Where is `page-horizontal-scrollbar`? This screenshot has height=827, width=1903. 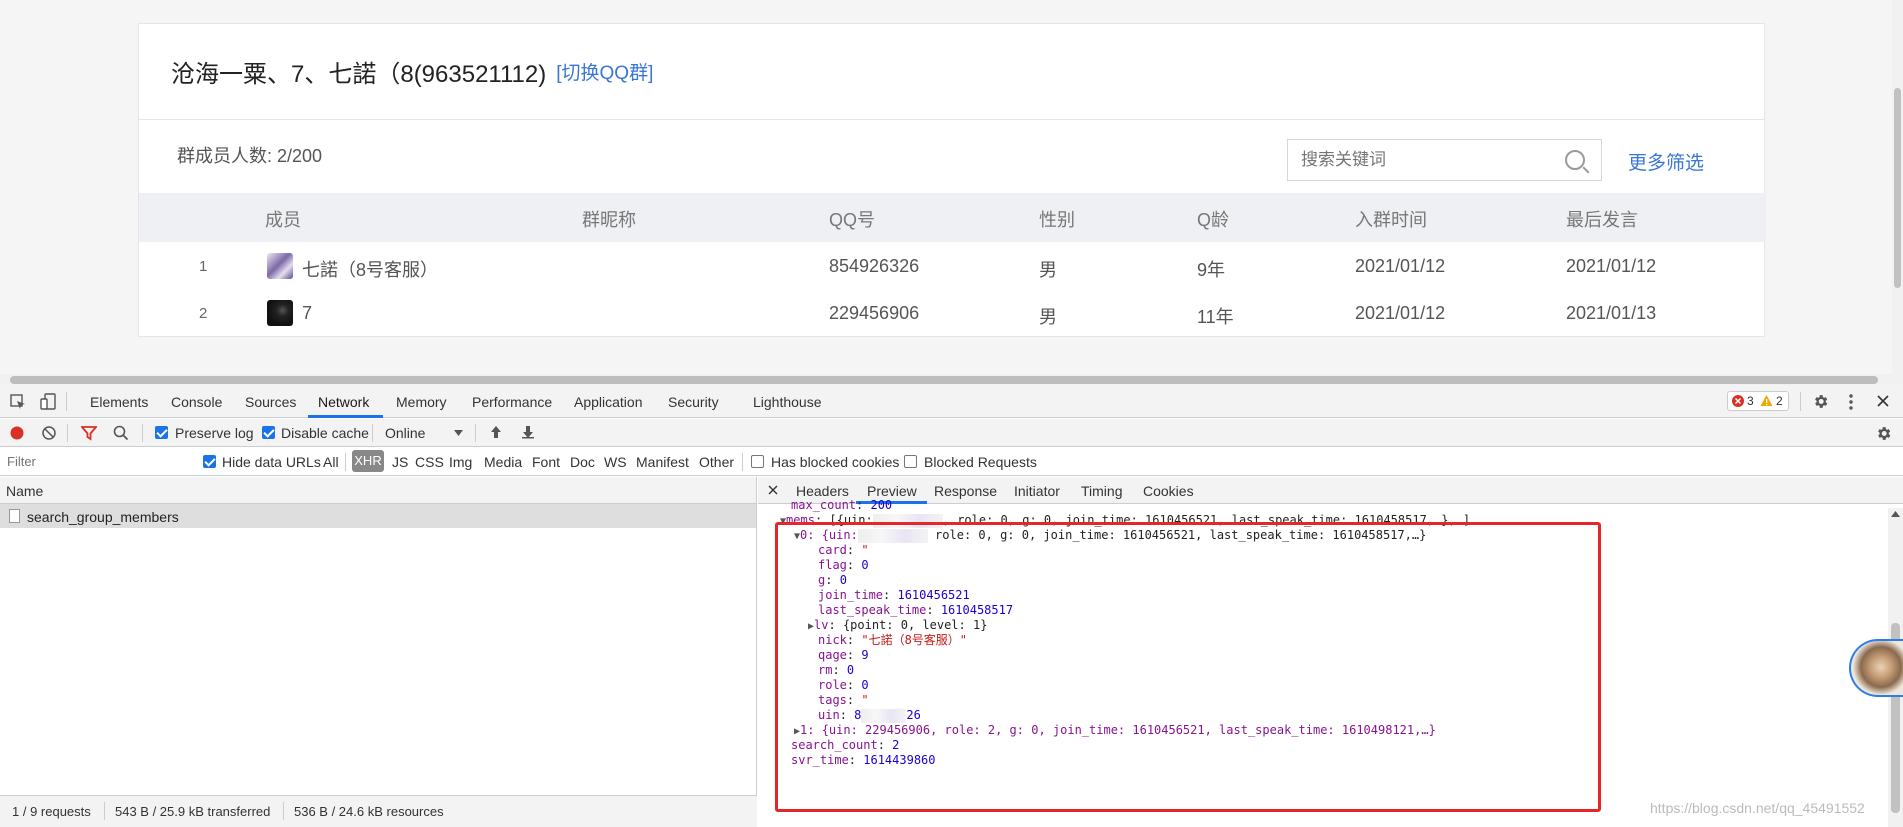 page-horizontal-scrollbar is located at coordinates (951, 379).